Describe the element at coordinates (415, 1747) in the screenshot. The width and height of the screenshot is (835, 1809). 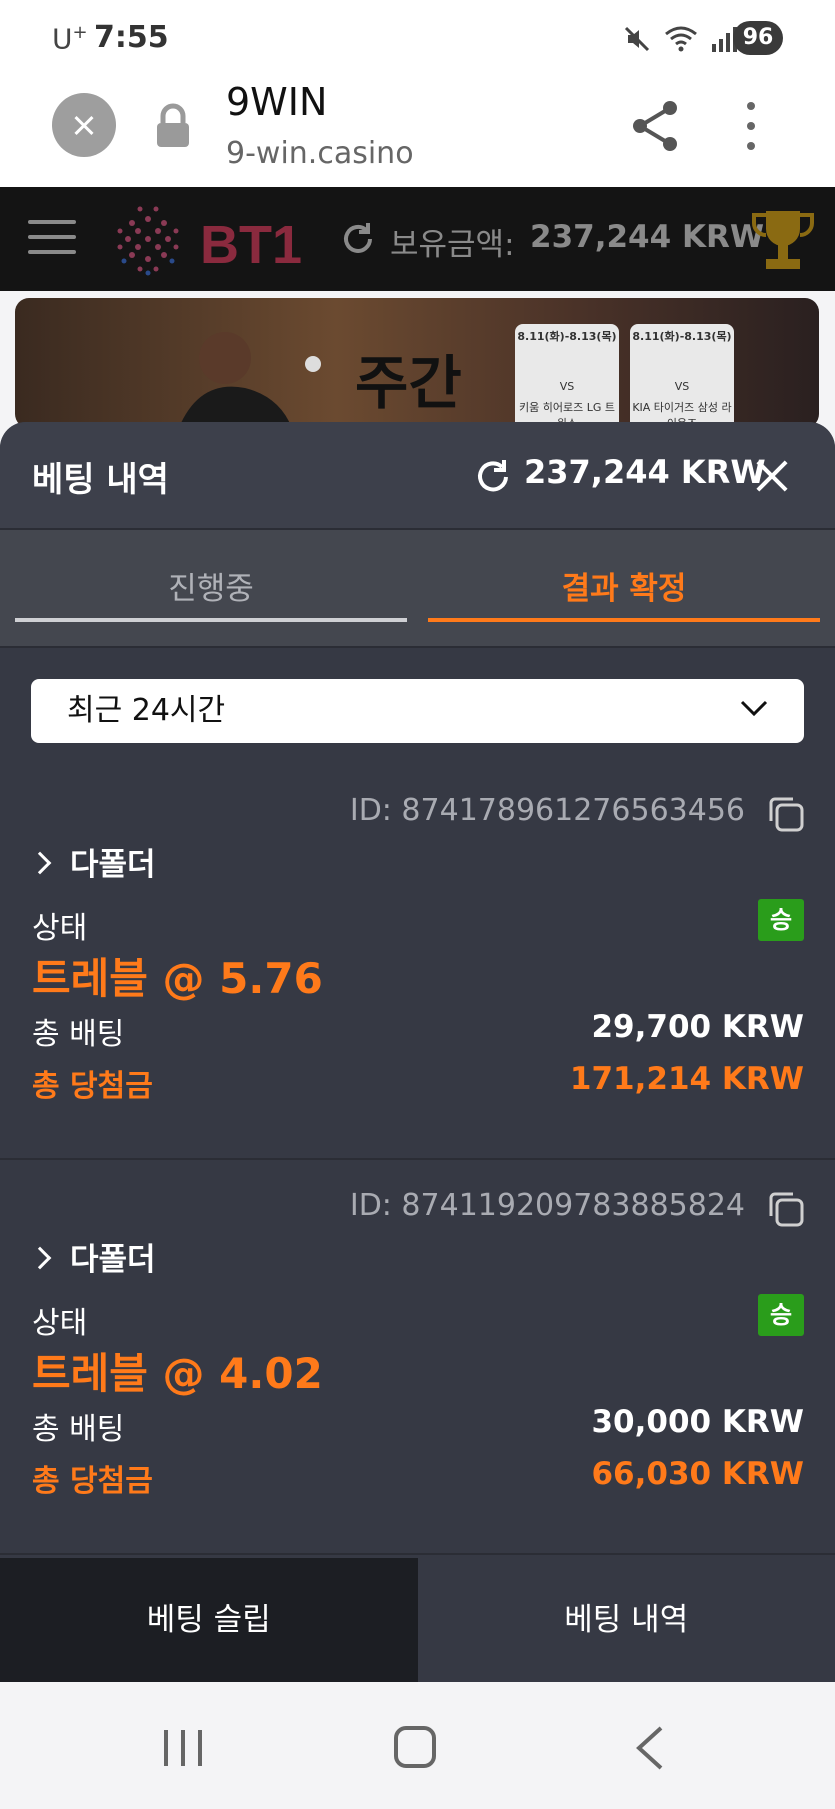
I see `home-icon` at that location.